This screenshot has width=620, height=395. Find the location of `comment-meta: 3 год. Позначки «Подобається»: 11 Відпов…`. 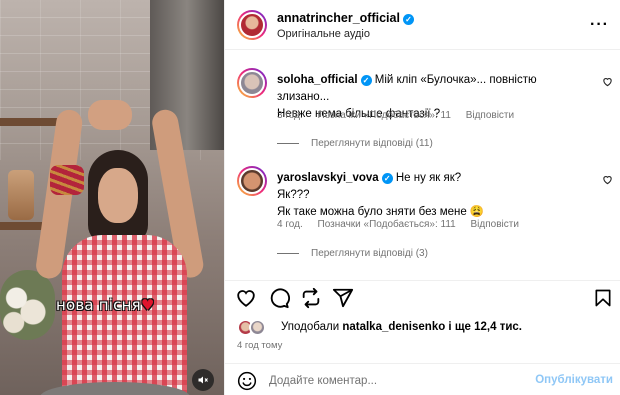

comment-meta: 3 год. Позначки «Подобається»: 11 Відпов… is located at coordinates (401, 115).